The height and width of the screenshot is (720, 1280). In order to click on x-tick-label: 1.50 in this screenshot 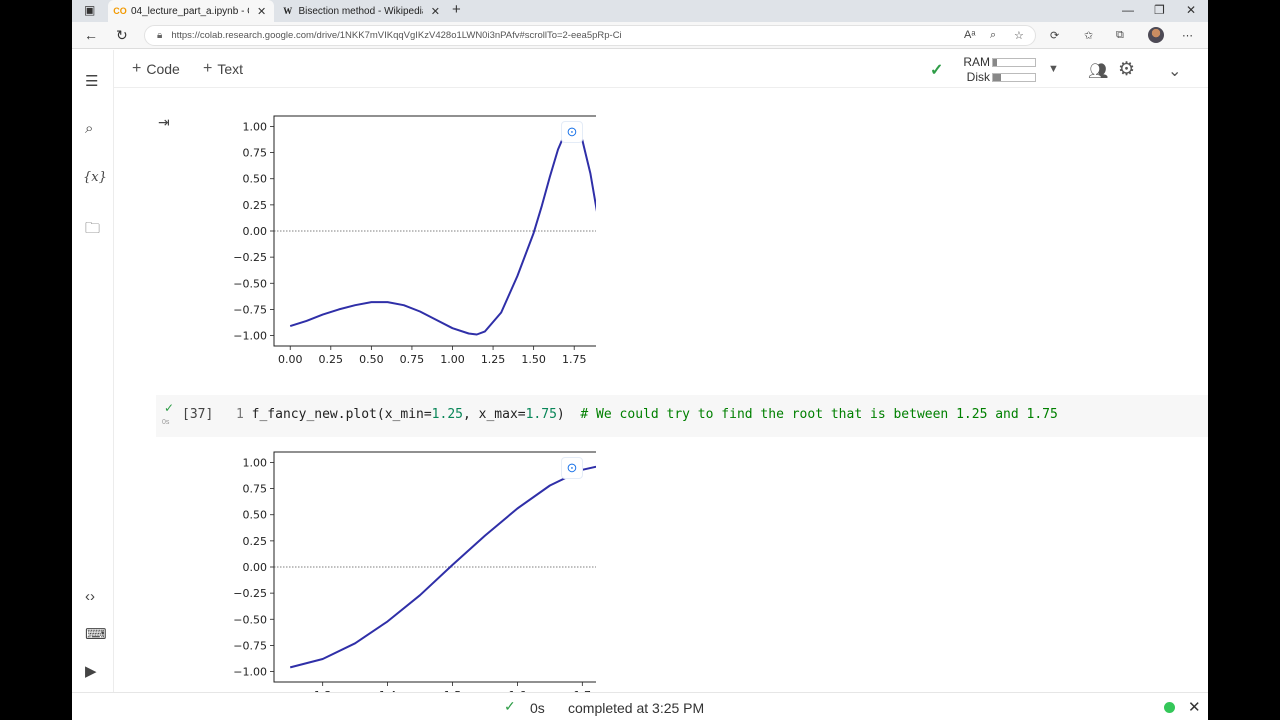, I will do `click(533, 359)`.